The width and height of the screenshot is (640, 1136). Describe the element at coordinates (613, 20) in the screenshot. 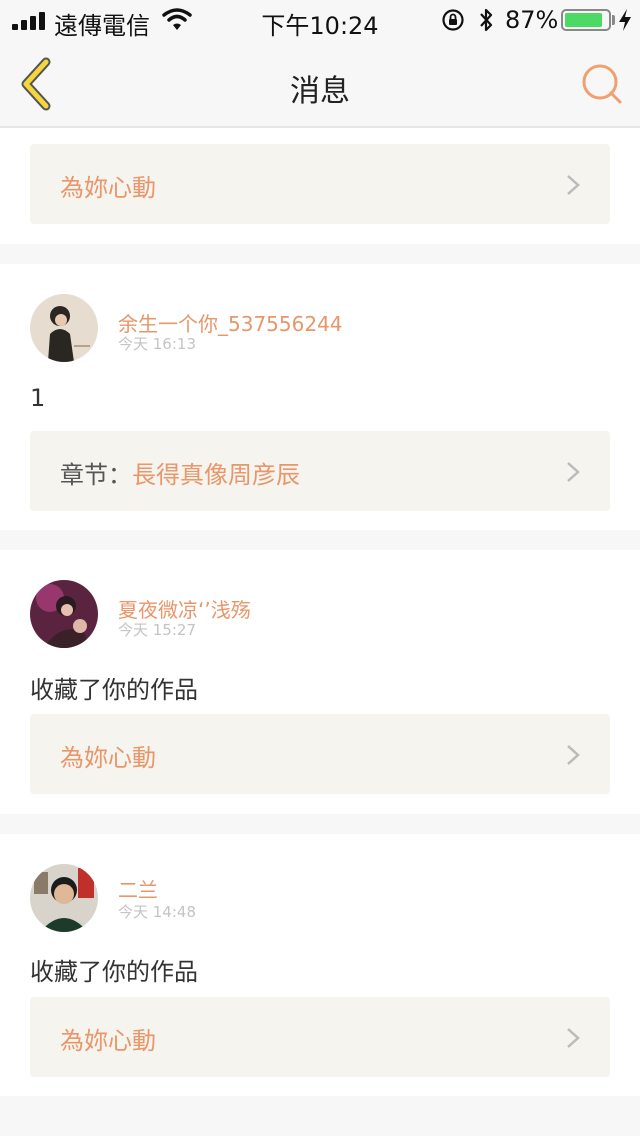

I see `battery-cap` at that location.